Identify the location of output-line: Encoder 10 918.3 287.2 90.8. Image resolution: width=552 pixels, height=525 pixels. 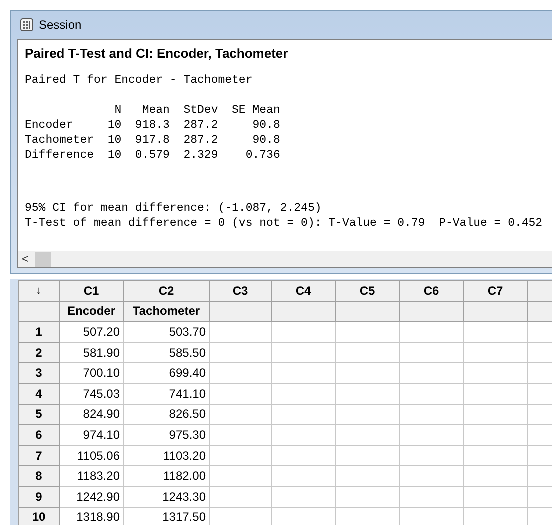
(152, 125).